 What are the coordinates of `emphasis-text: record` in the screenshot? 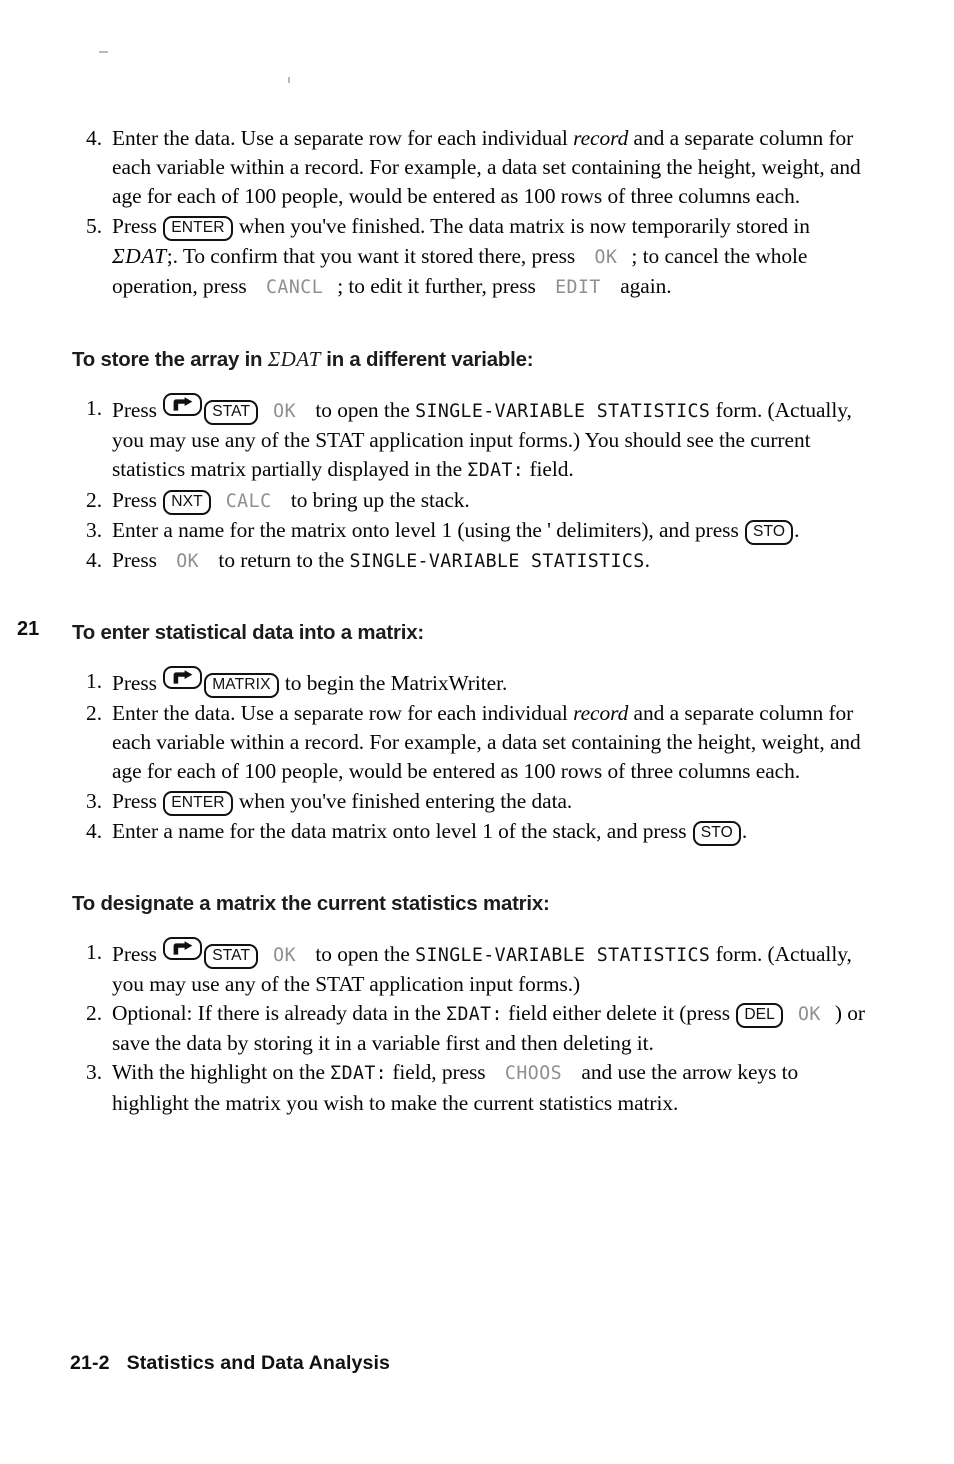 It's located at (601, 138).